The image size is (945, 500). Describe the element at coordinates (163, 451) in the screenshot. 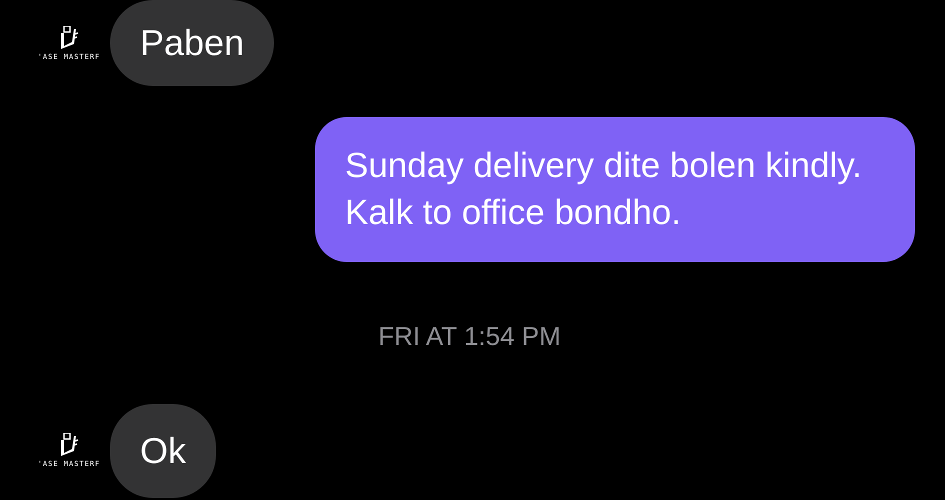

I see `message-bubble: Ok` at that location.